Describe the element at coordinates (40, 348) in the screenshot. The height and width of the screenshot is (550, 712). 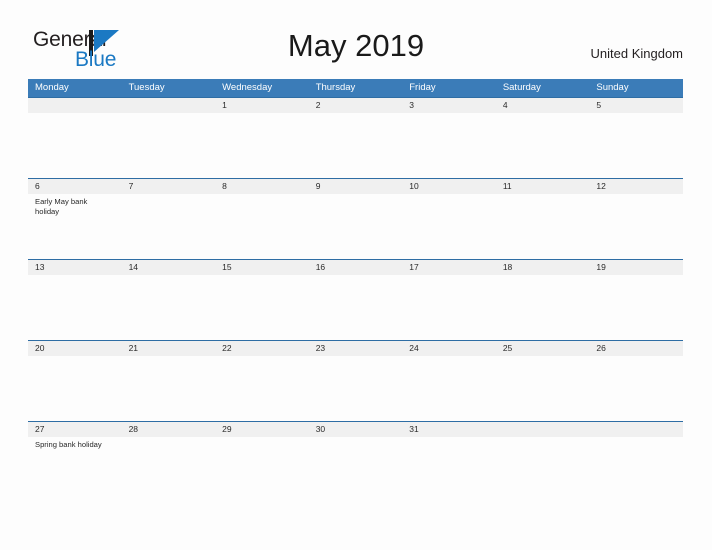
I see `day-number: 20` at that location.